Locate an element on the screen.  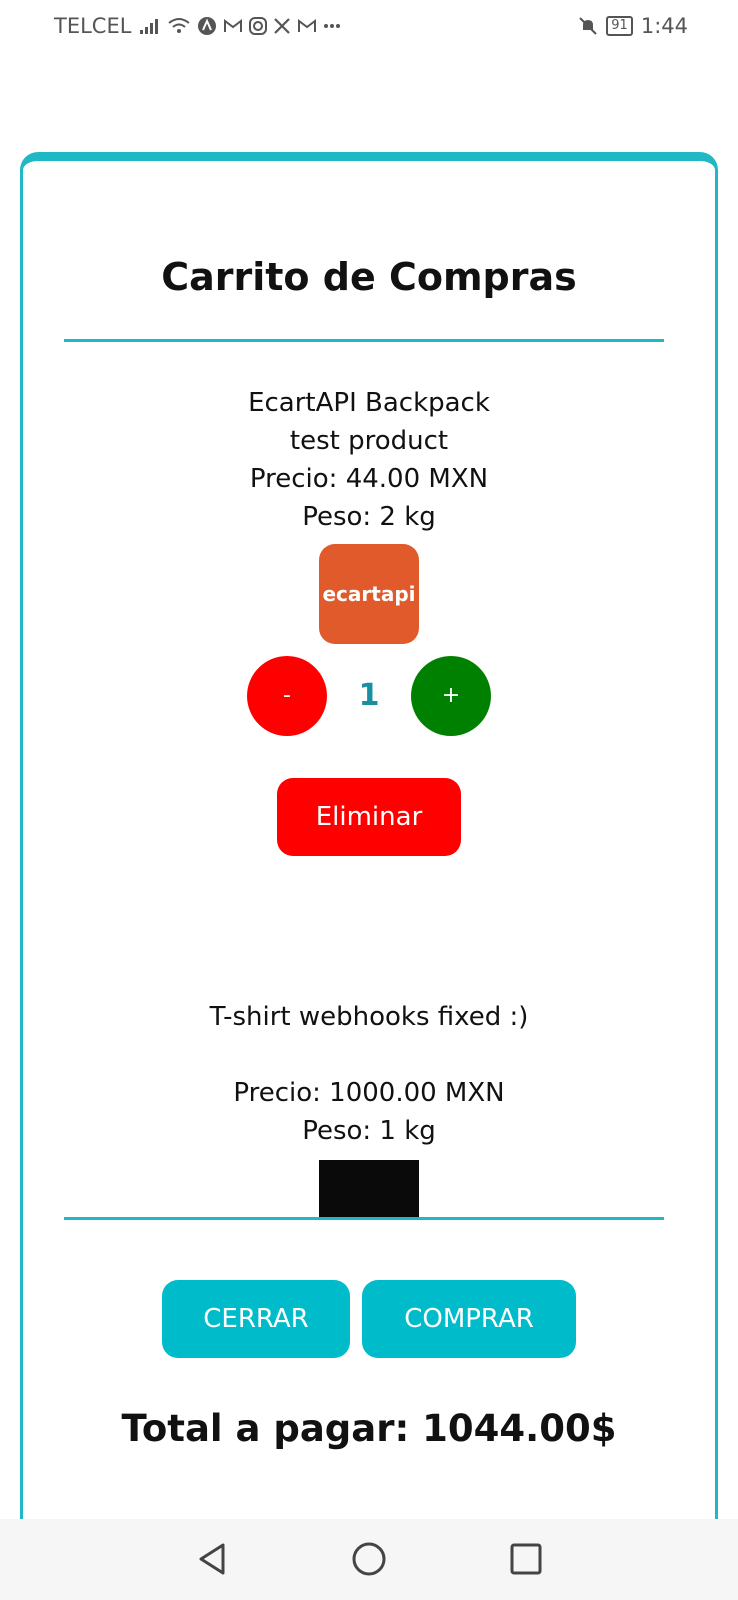
product-description: test product is located at coordinates (369, 441).